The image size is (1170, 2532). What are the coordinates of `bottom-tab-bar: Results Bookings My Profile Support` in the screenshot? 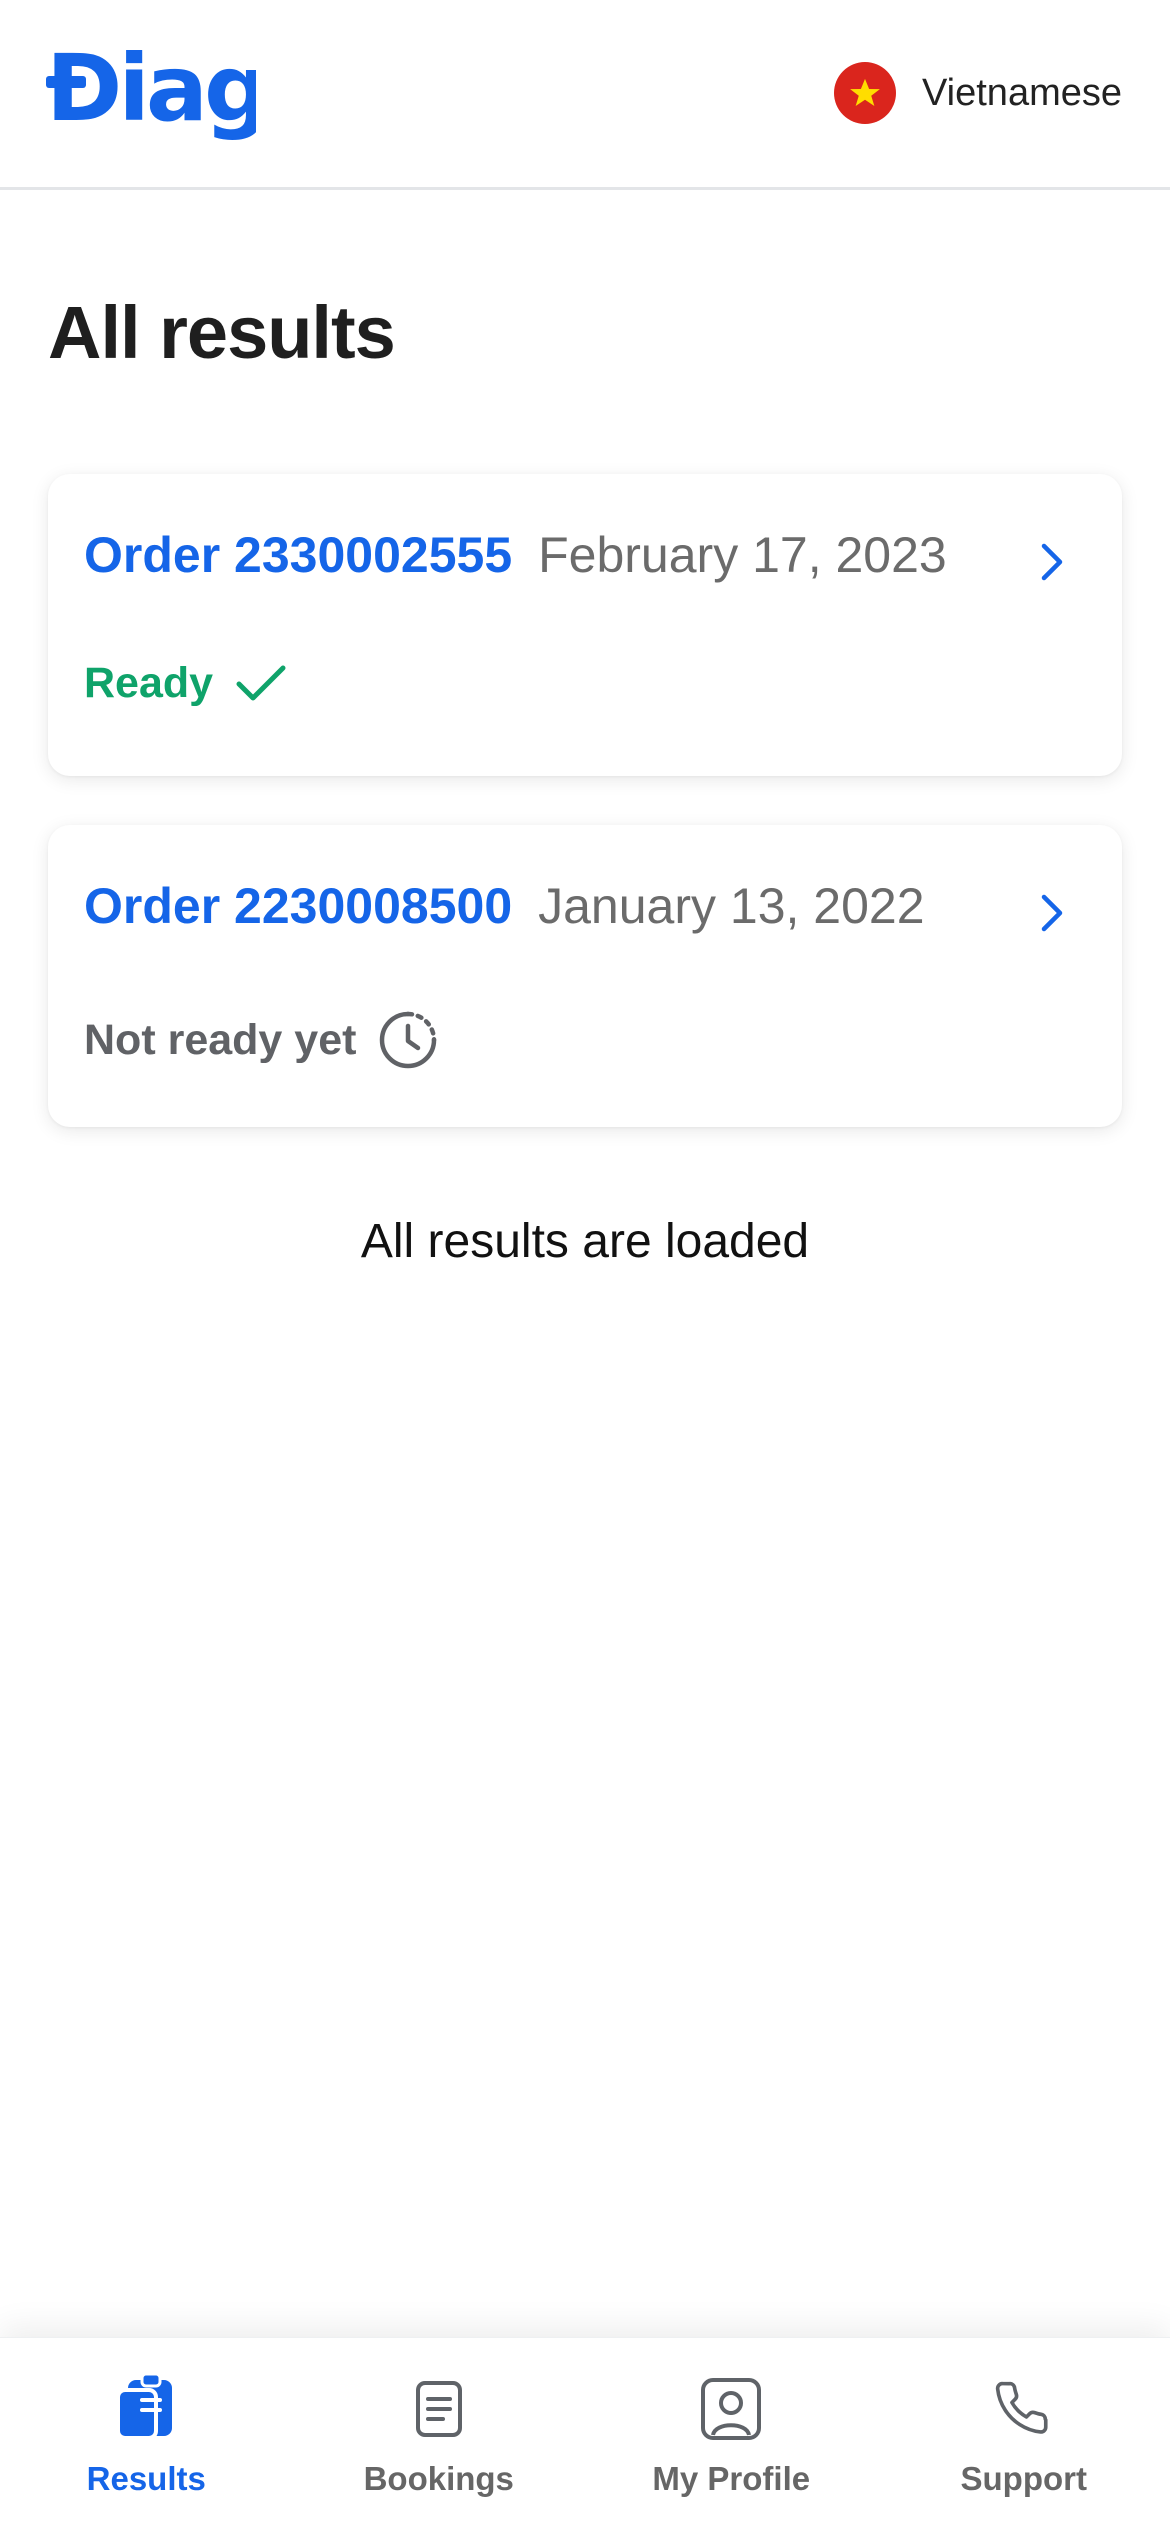 It's located at (585, 2434).